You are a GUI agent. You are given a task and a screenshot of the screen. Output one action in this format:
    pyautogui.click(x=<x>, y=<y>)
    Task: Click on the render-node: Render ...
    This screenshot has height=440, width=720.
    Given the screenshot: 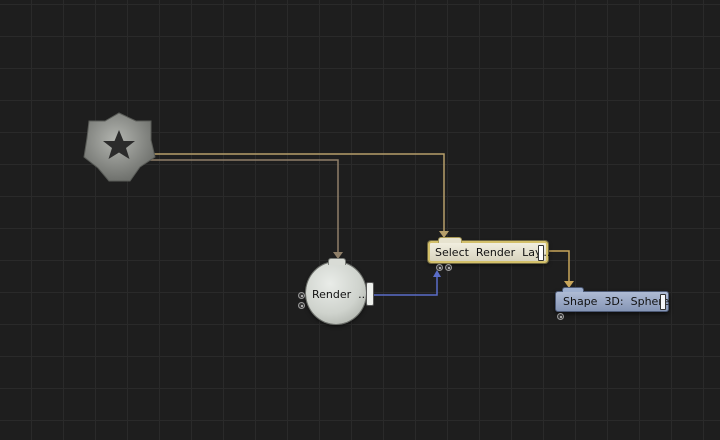 What is the action you would take?
    pyautogui.click(x=340, y=291)
    